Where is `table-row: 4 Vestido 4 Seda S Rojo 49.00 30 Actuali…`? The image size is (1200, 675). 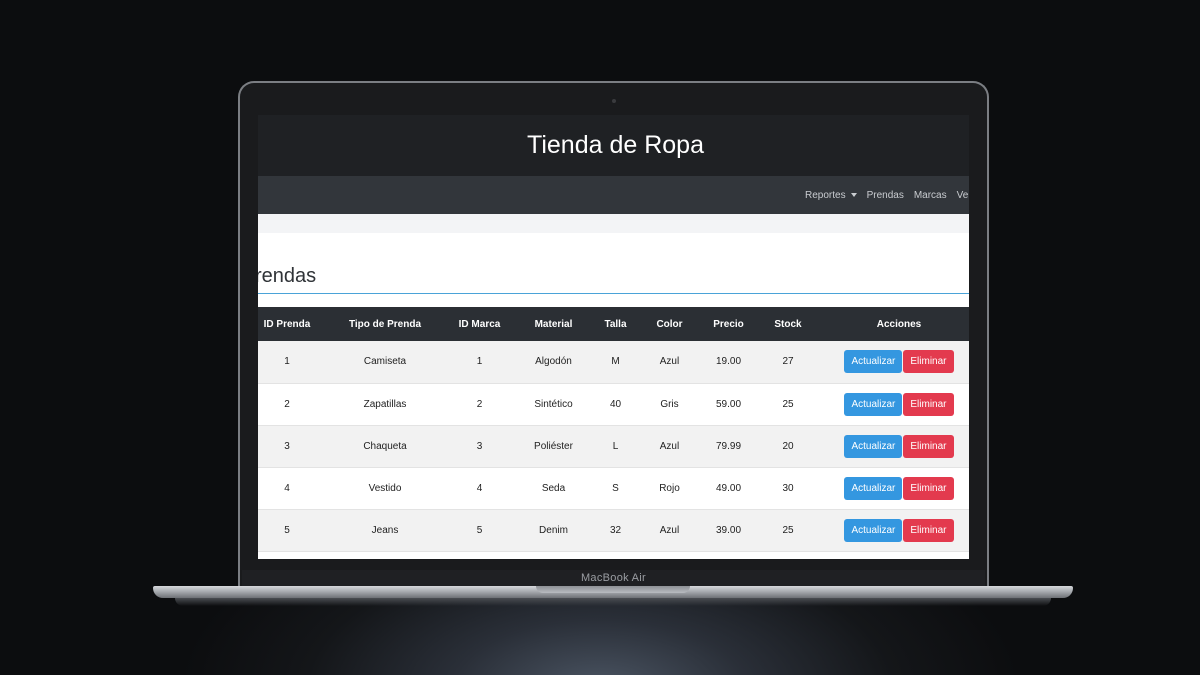 table-row: 4 Vestido 4 Seda S Rojo 49.00 30 Actuali… is located at coordinates (613, 488).